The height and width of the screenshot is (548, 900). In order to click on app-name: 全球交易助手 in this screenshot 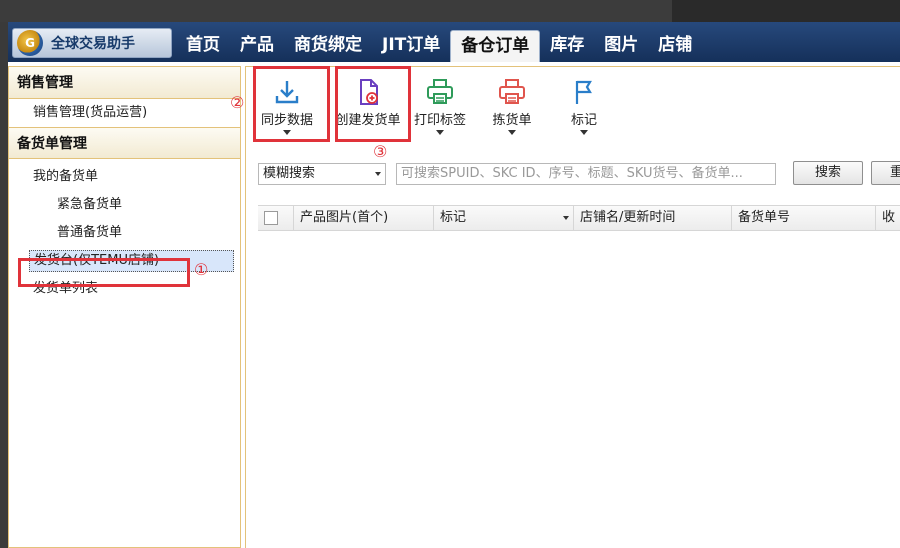, I will do `click(93, 44)`.